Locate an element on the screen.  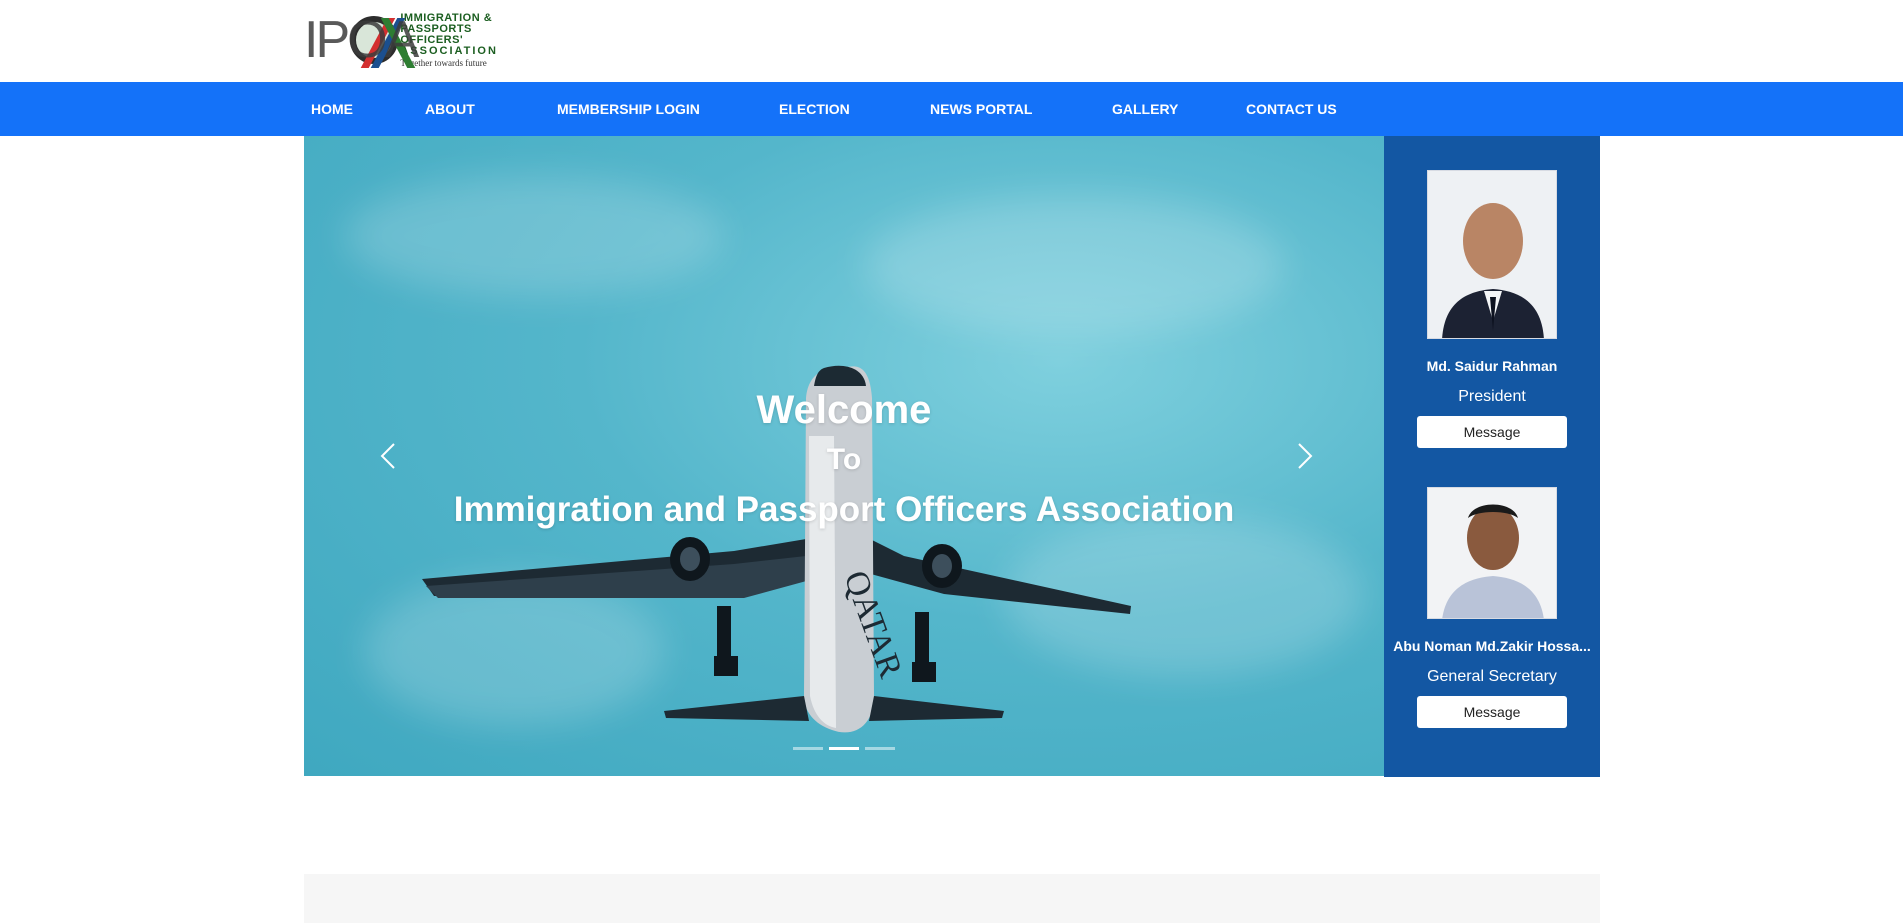
chevron-right-icon is located at coordinates (1305, 456).